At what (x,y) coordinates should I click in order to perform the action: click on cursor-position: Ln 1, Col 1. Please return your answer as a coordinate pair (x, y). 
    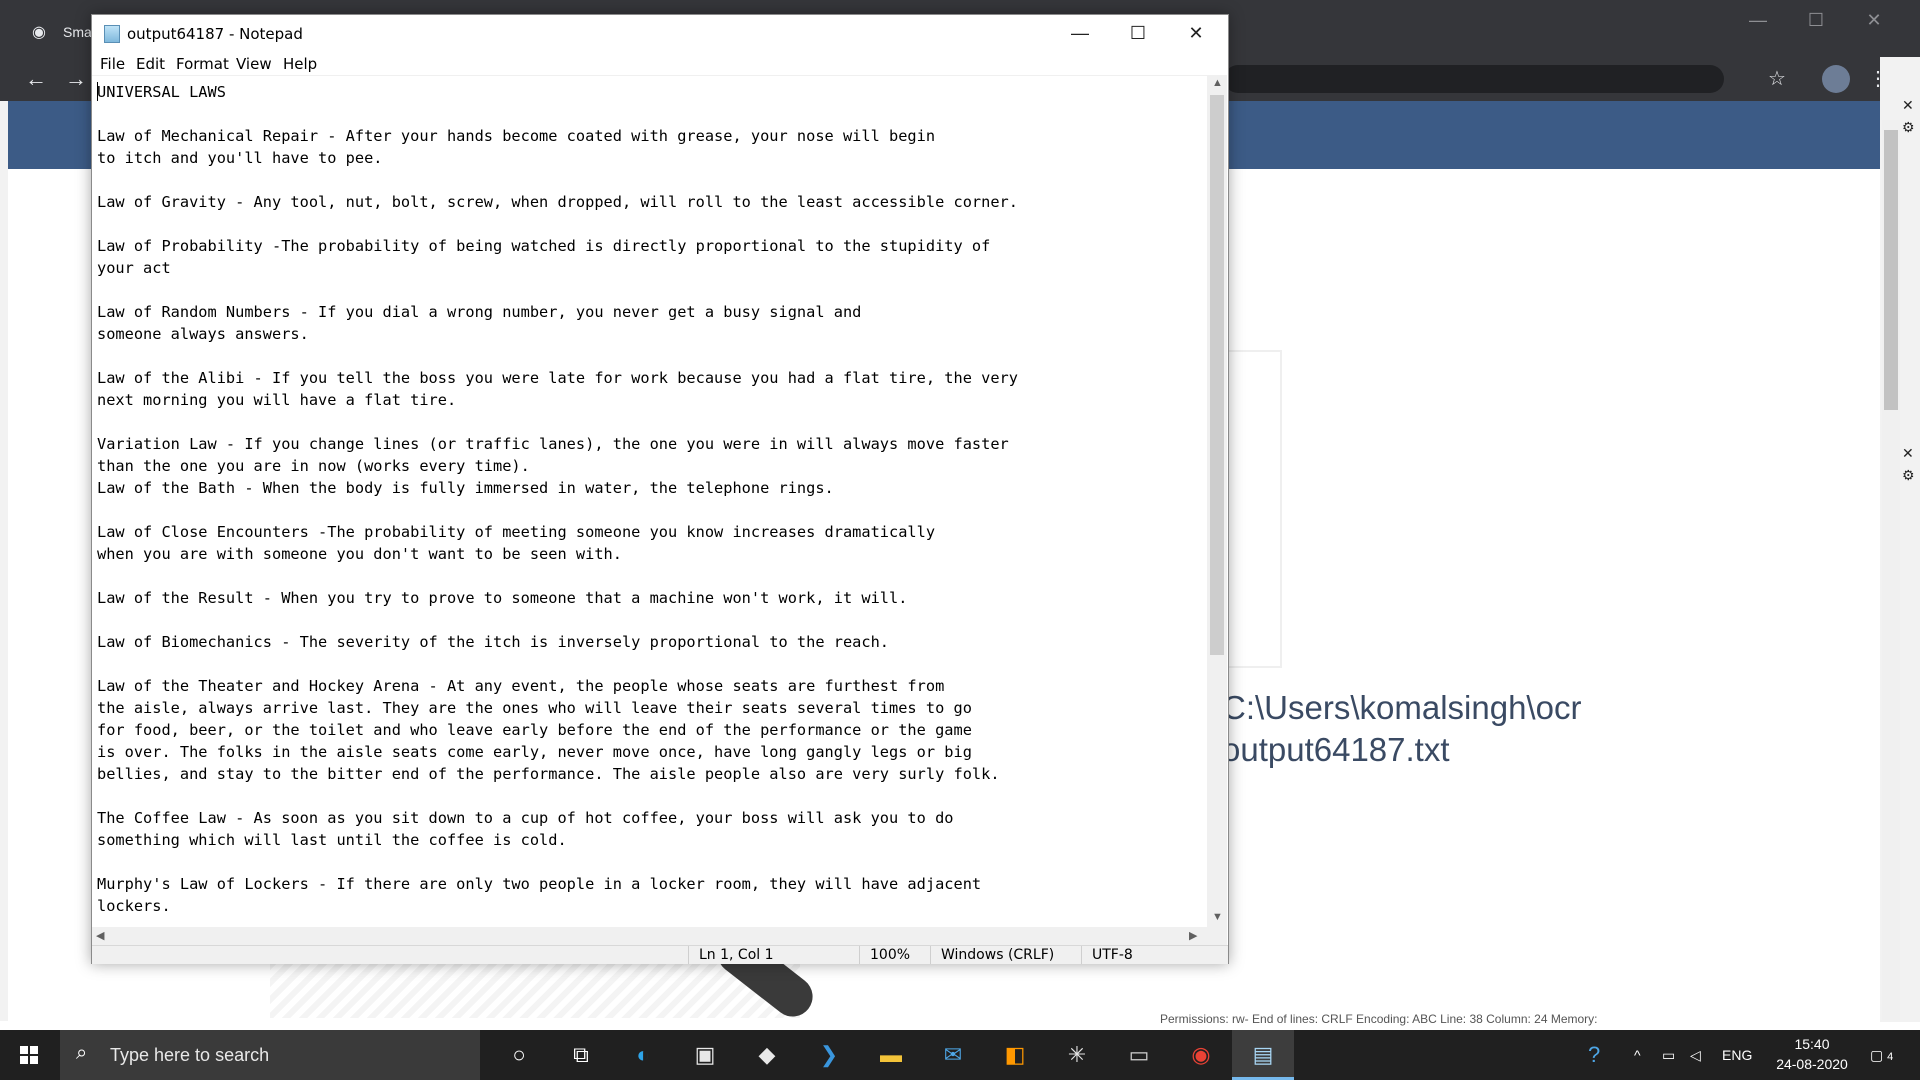
    Looking at the image, I should click on (773, 955).